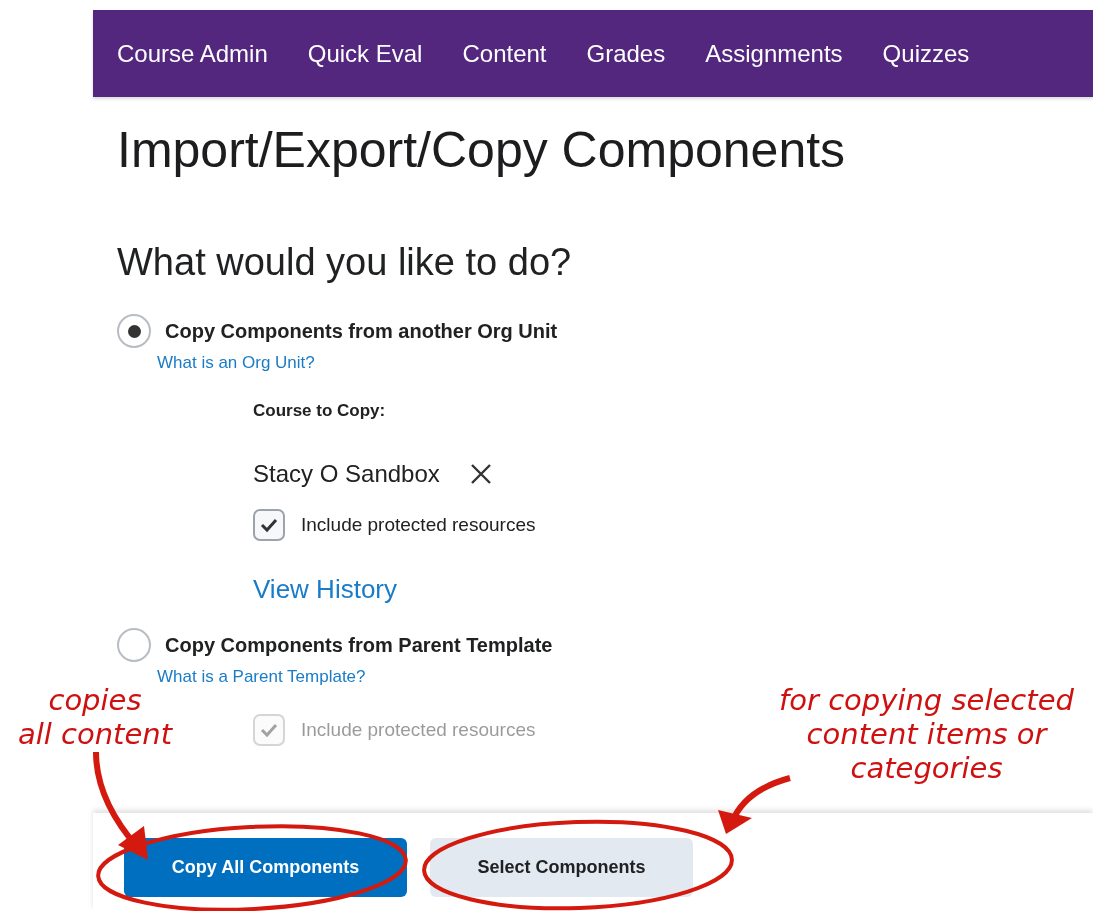  Describe the element at coordinates (192, 53) in the screenshot. I see `nav-item: Course Admin` at that location.